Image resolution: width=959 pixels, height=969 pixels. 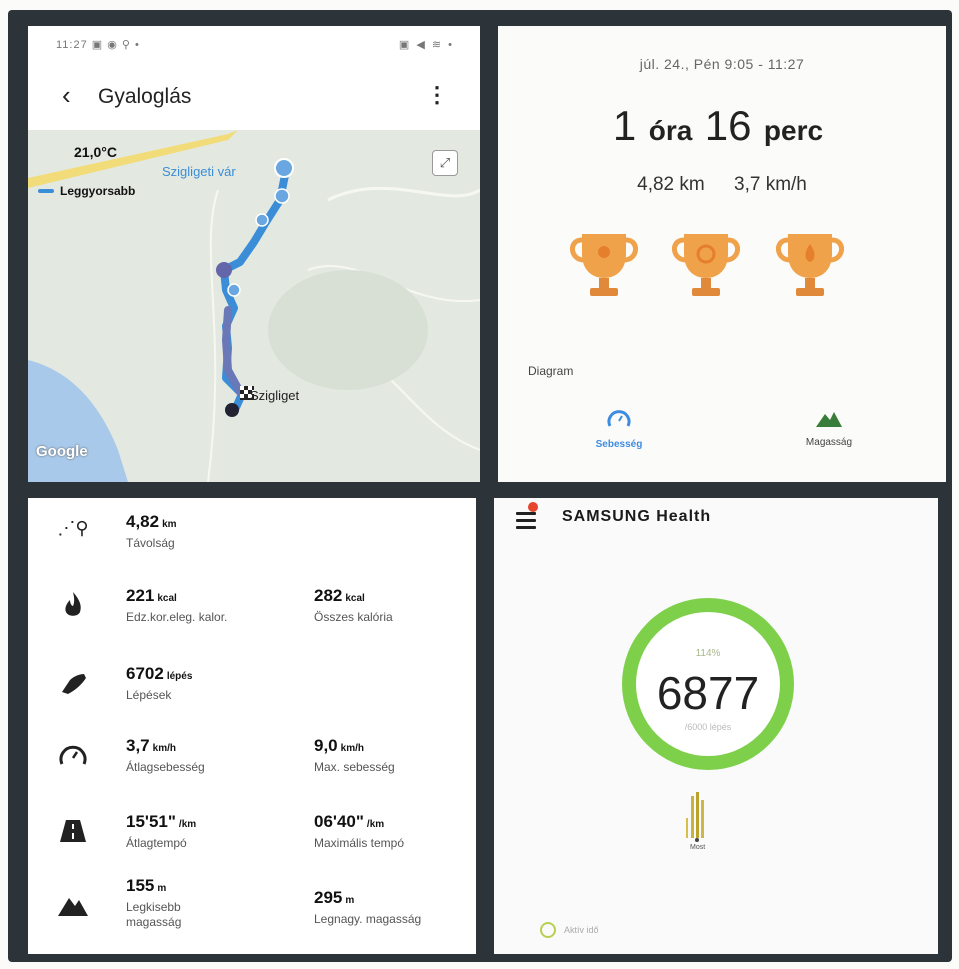 What do you see at coordinates (695, 817) in the screenshot?
I see `hourly-steps-bars` at bounding box center [695, 817].